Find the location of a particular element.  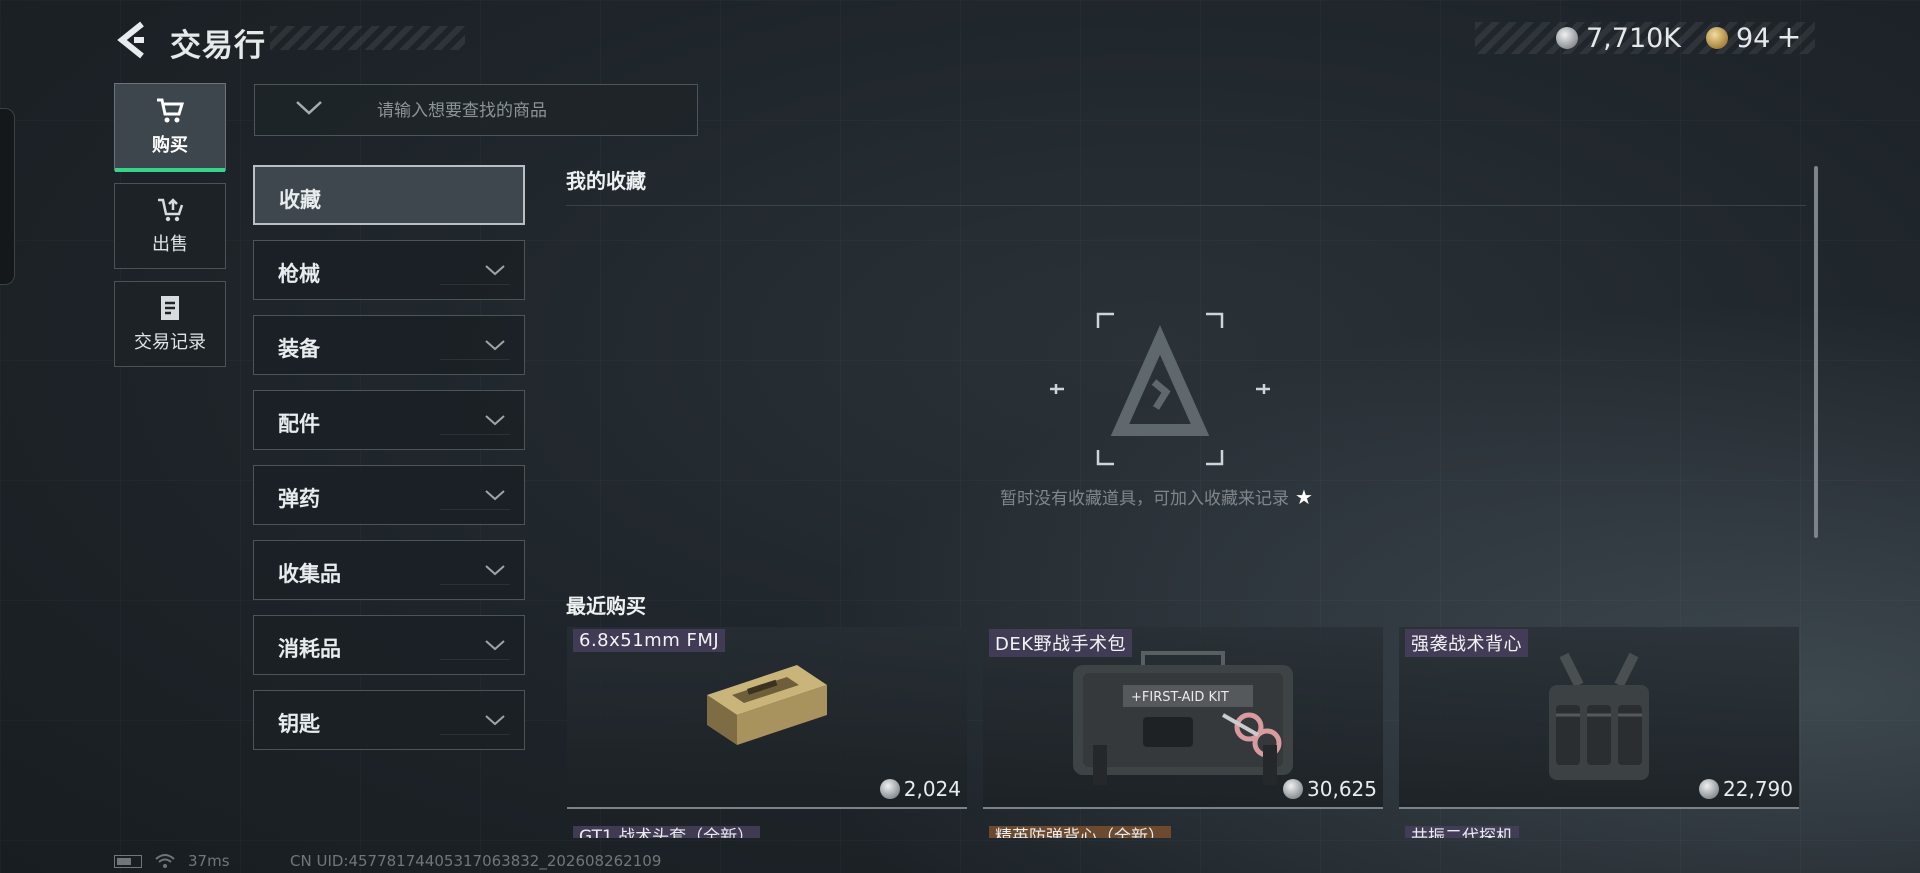

category-attachments: 配件 is located at coordinates (389, 420).